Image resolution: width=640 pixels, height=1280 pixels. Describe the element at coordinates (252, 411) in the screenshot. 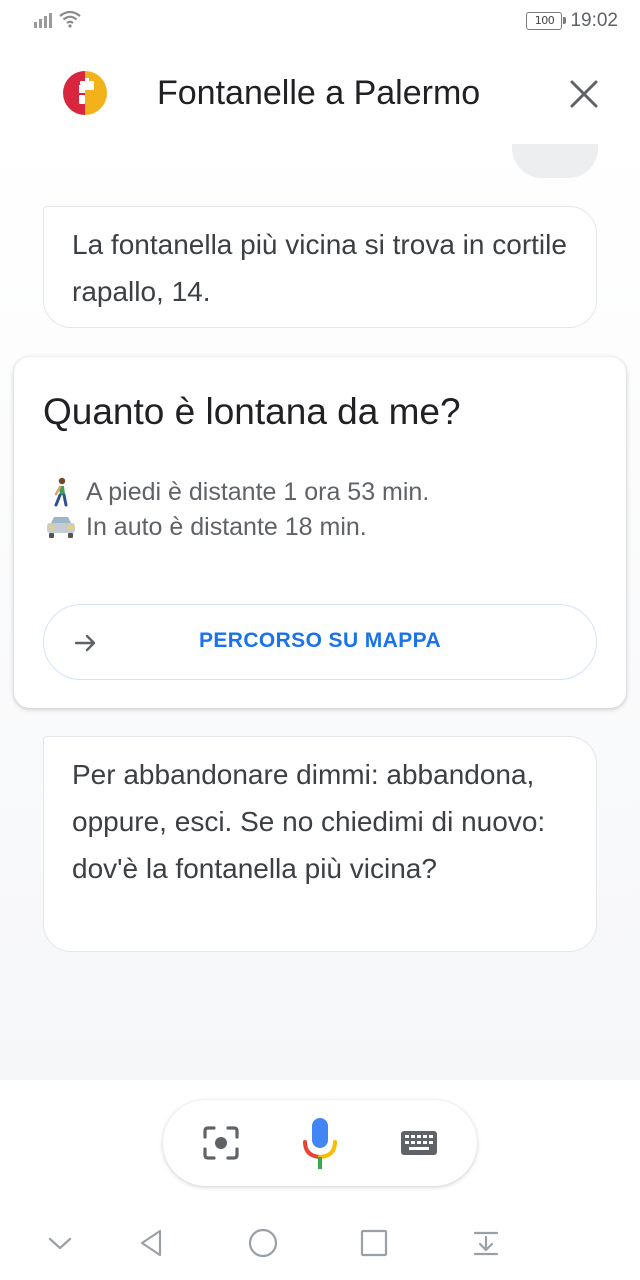

I see `card-title: Quanto è lontana da me?` at that location.